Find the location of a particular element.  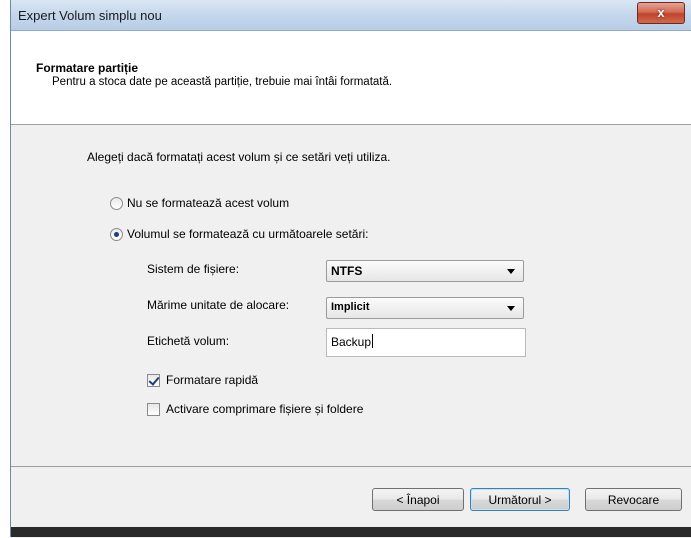

close-icon: x is located at coordinates (661, 12).